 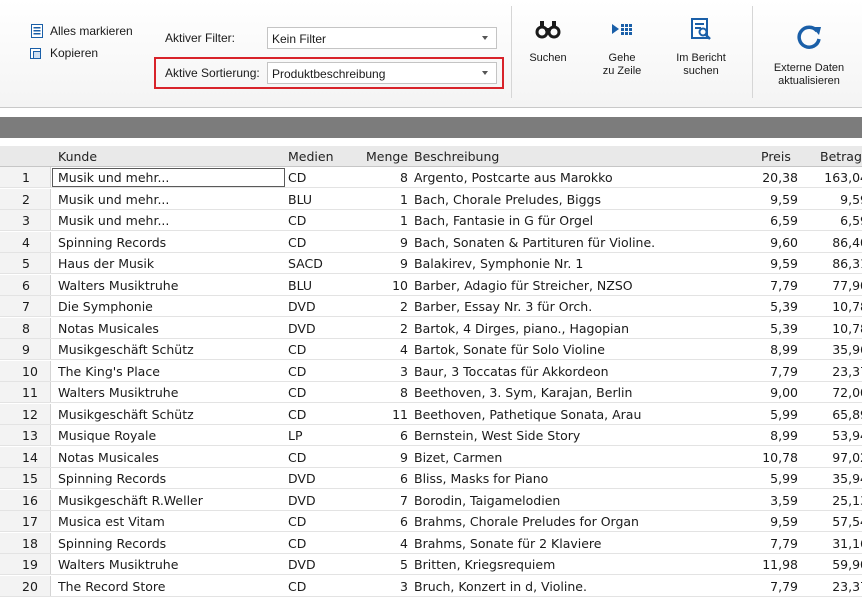 I want to click on cell-betrag: 25,13, so click(x=835, y=500).